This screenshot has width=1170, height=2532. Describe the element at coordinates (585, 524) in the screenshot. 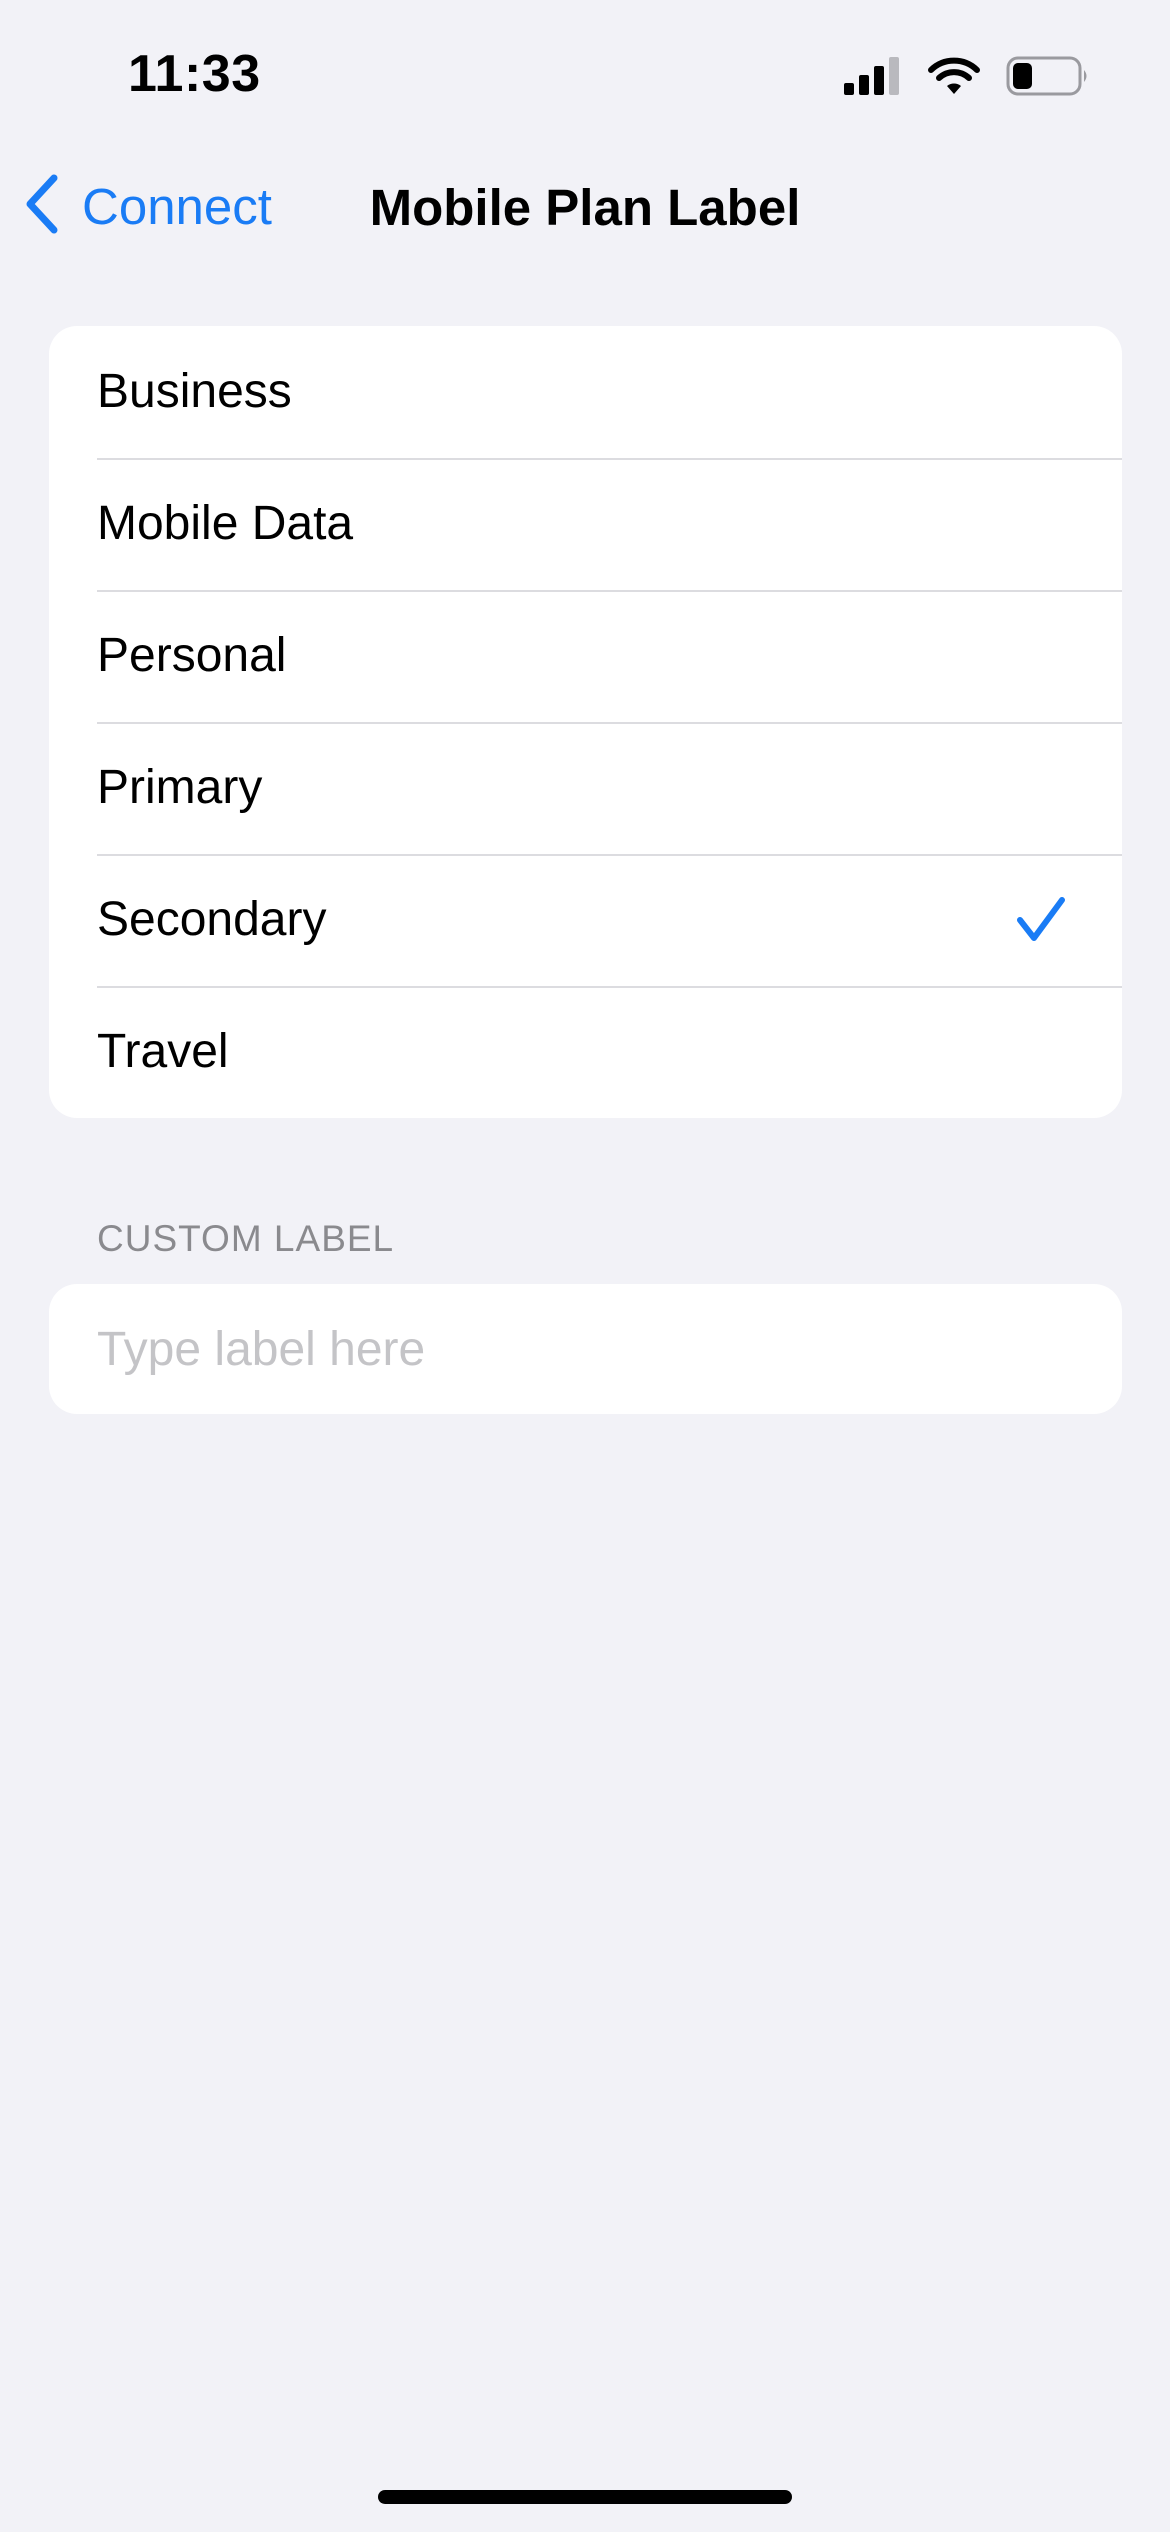

I see `option-mobile-data: Mobile Data` at that location.